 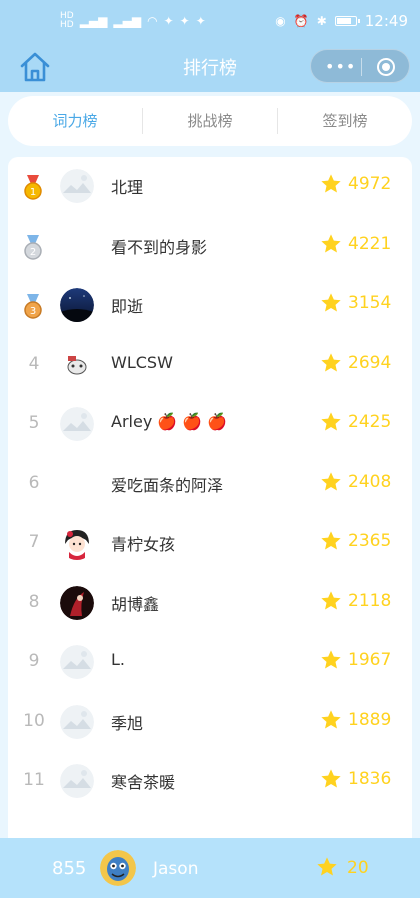 What do you see at coordinates (370, 481) in the screenshot?
I see `player-score: 2408` at bounding box center [370, 481].